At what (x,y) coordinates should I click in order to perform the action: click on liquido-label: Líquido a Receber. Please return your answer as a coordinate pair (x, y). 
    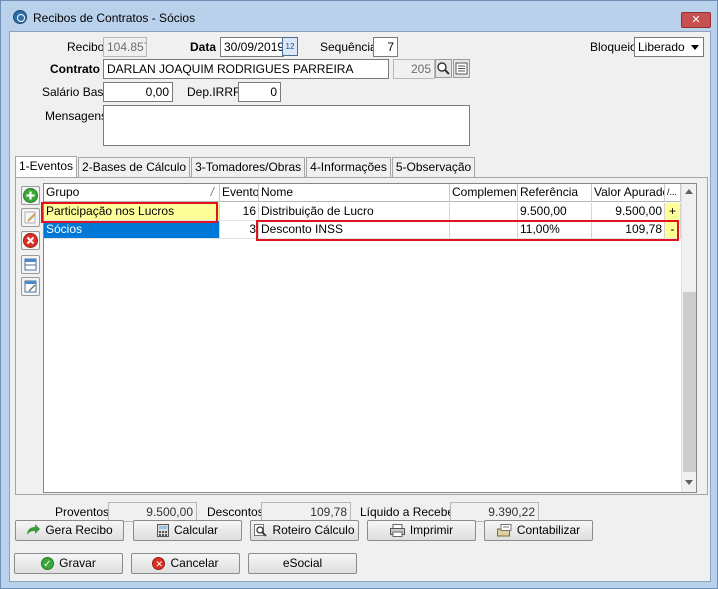
    Looking at the image, I should click on (409, 512).